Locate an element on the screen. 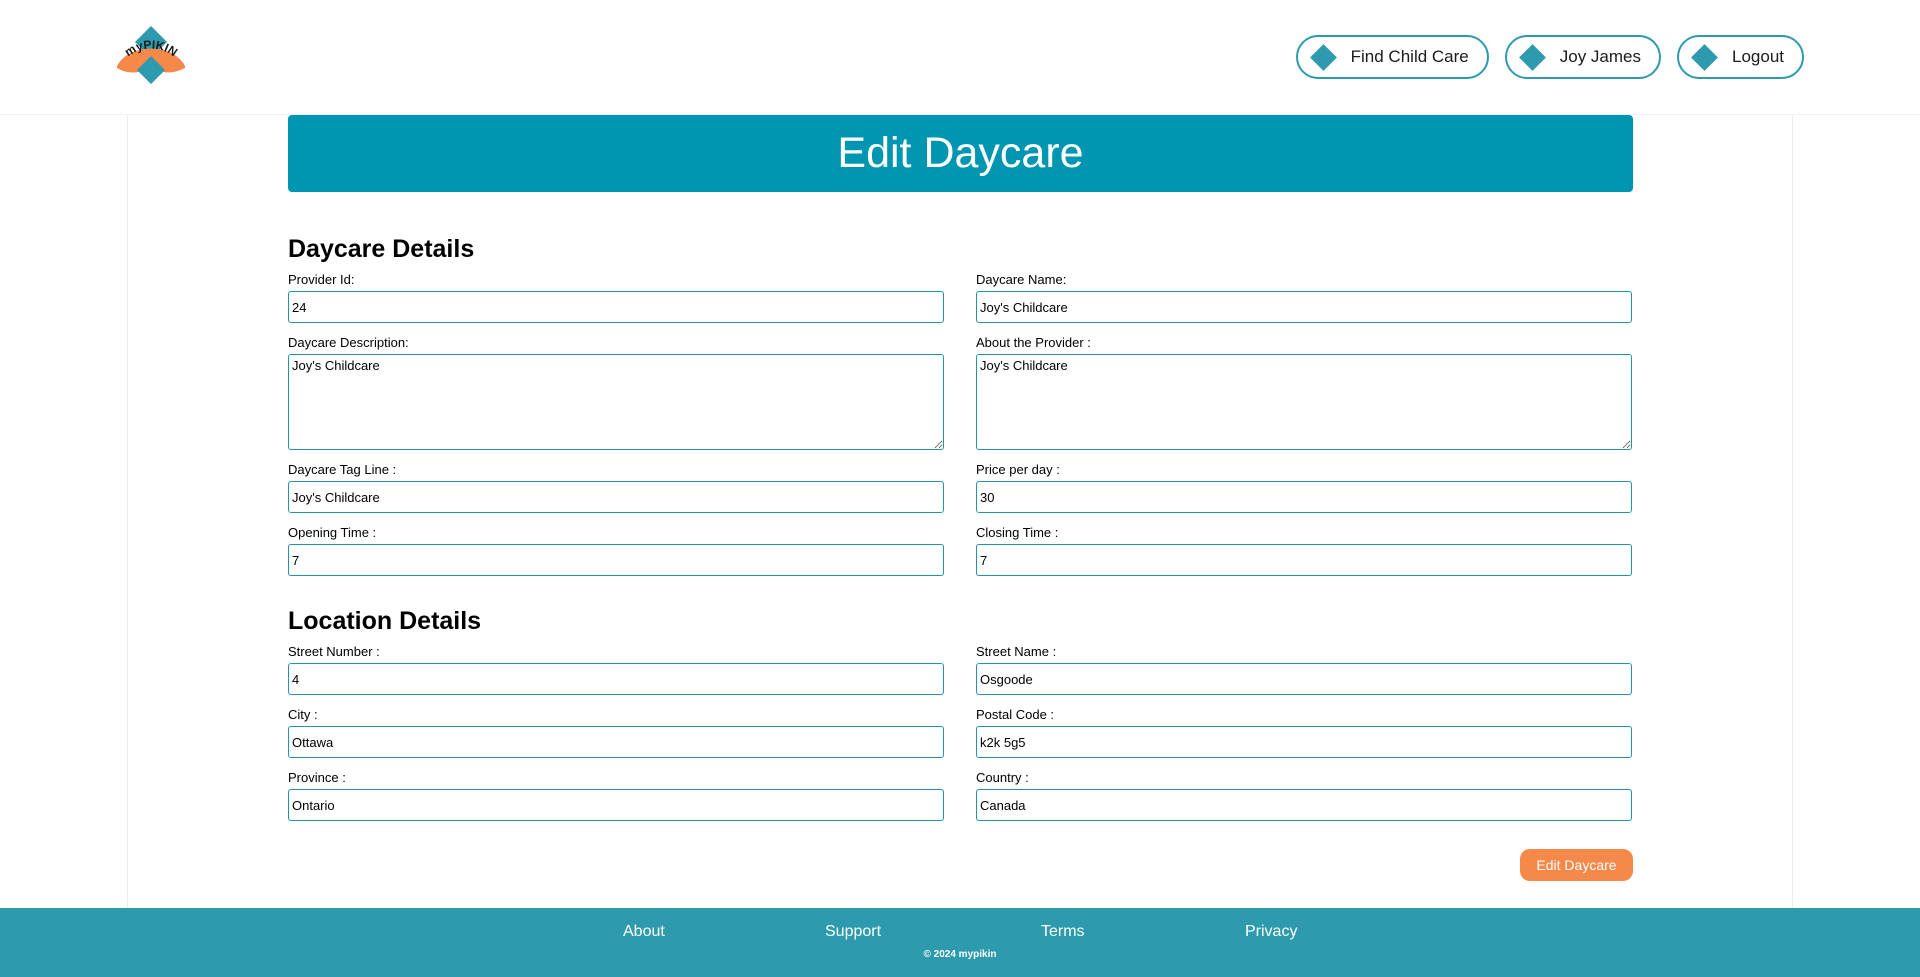 The width and height of the screenshot is (1920, 977). footer-link-about: About is located at coordinates (644, 932).